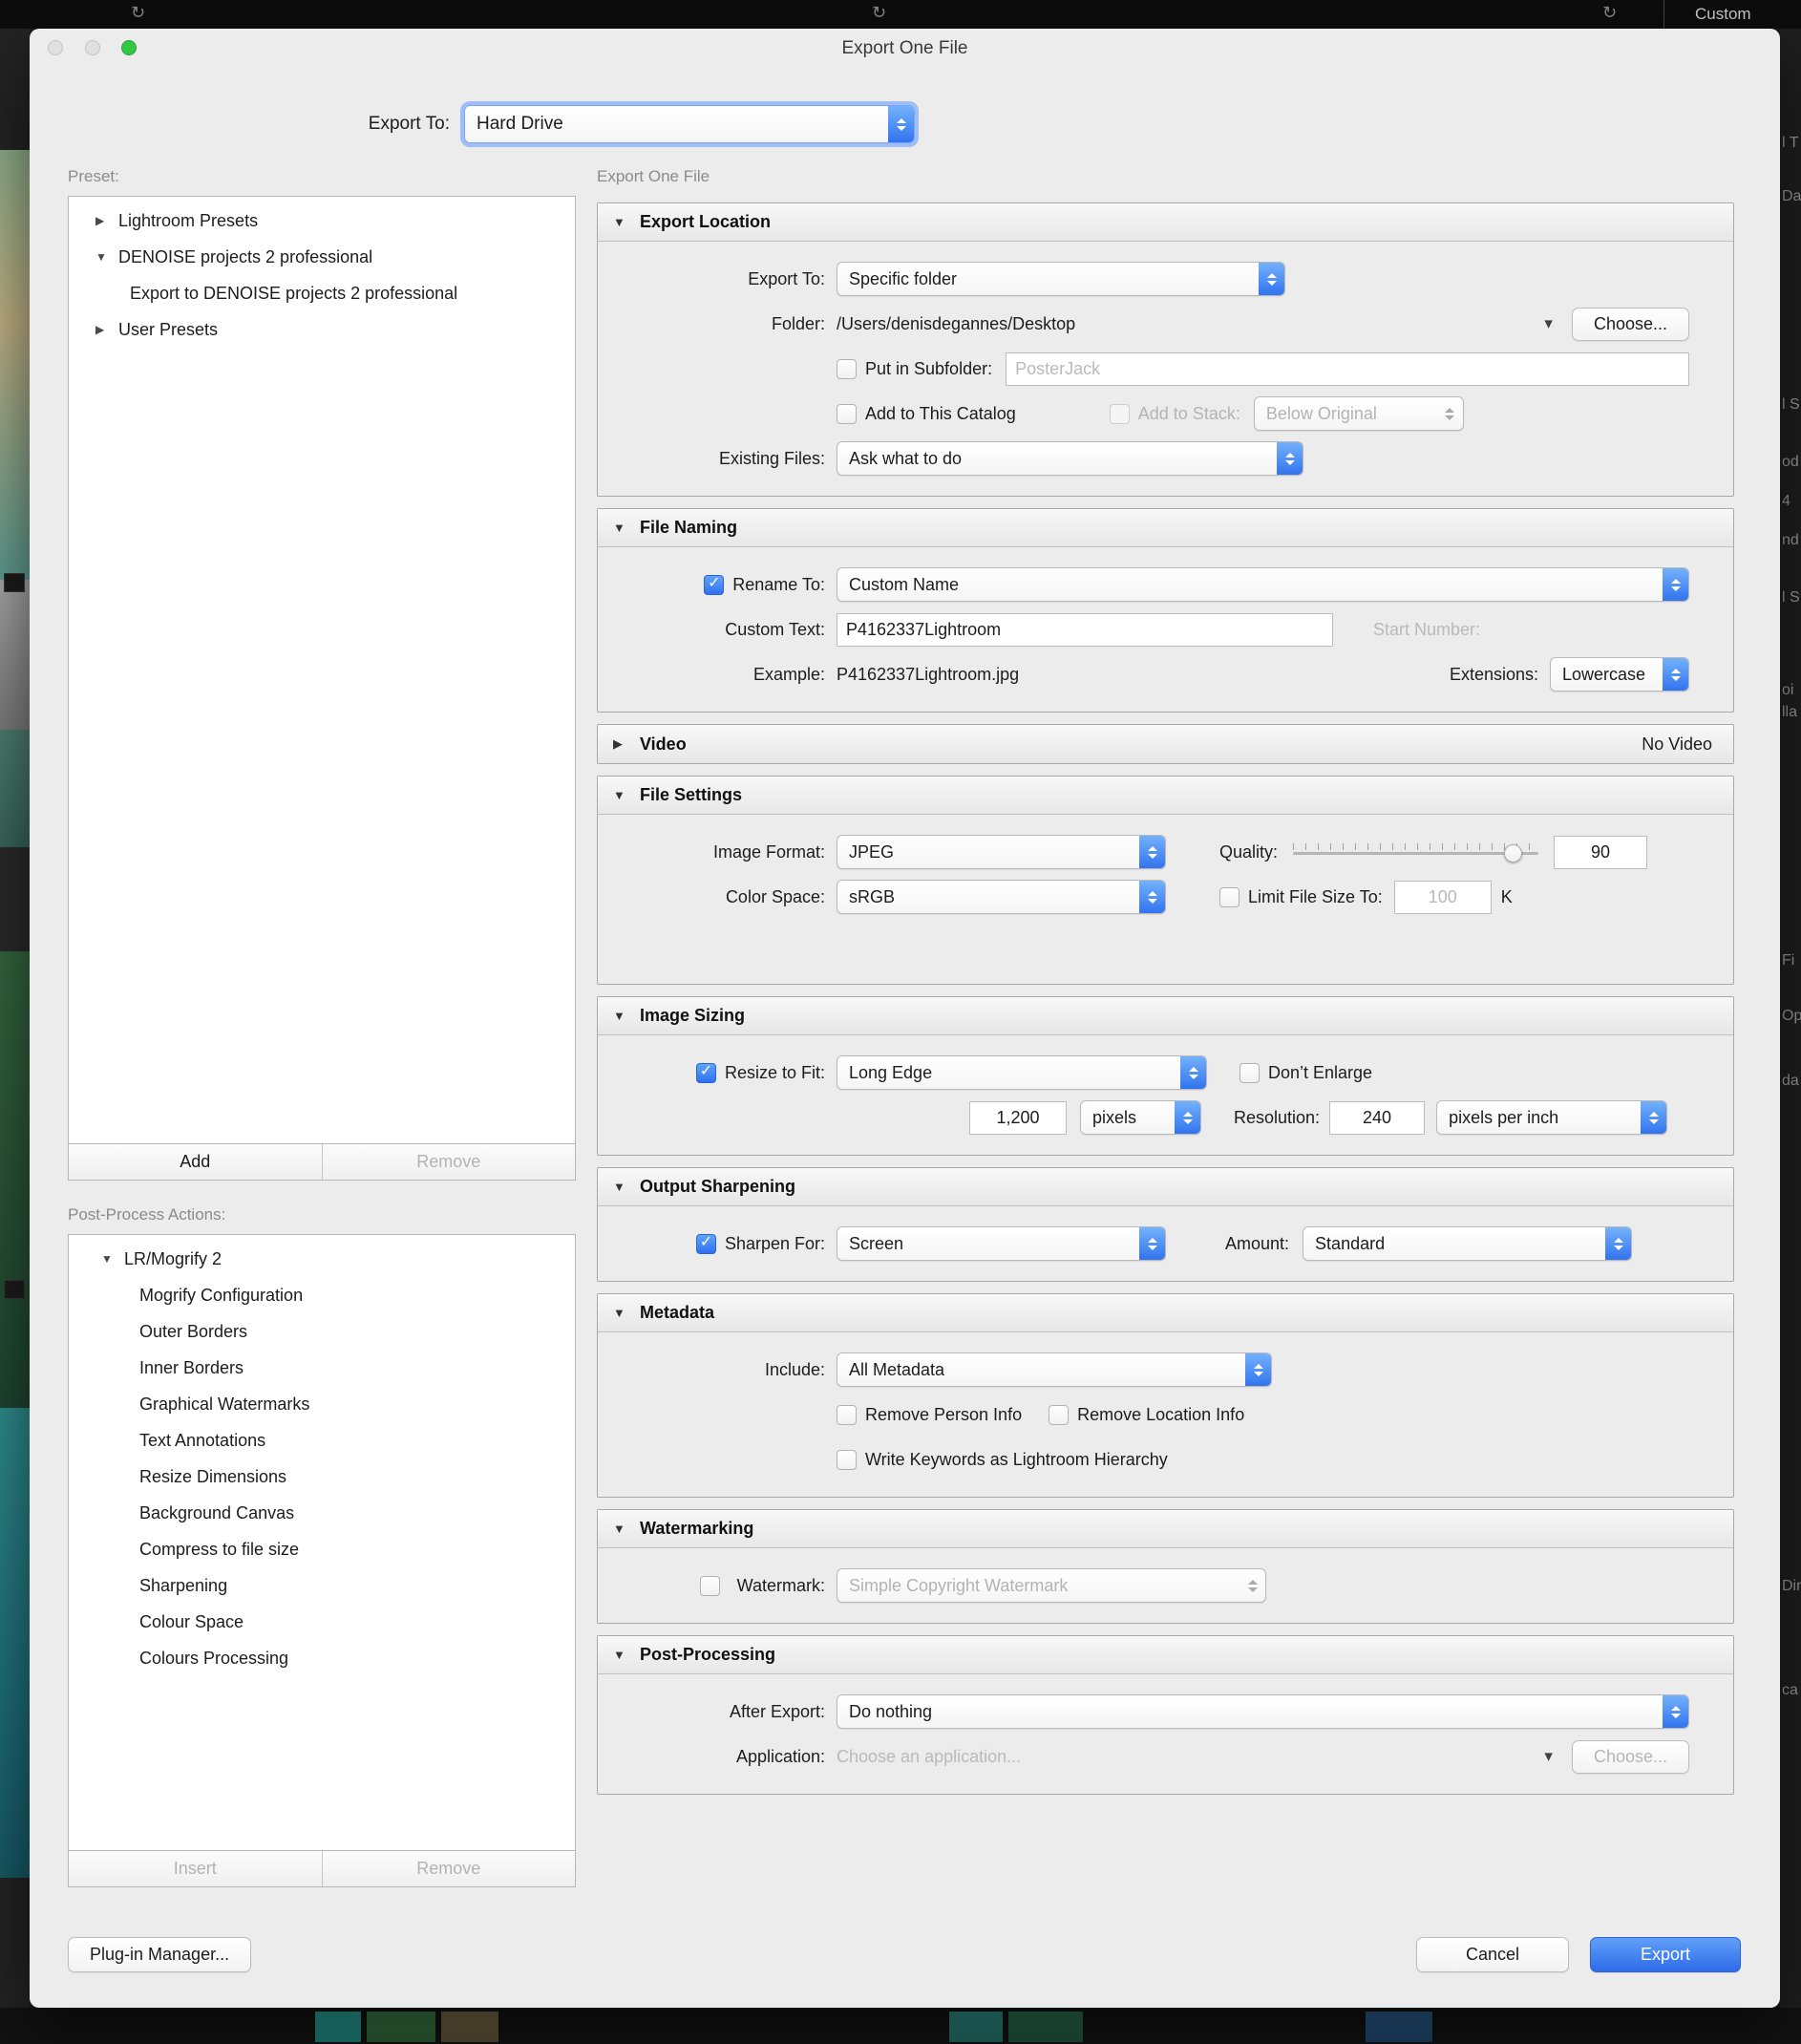 The image size is (1801, 2044). Describe the element at coordinates (1601, 852) in the screenshot. I see `quality-value-field: 90` at that location.